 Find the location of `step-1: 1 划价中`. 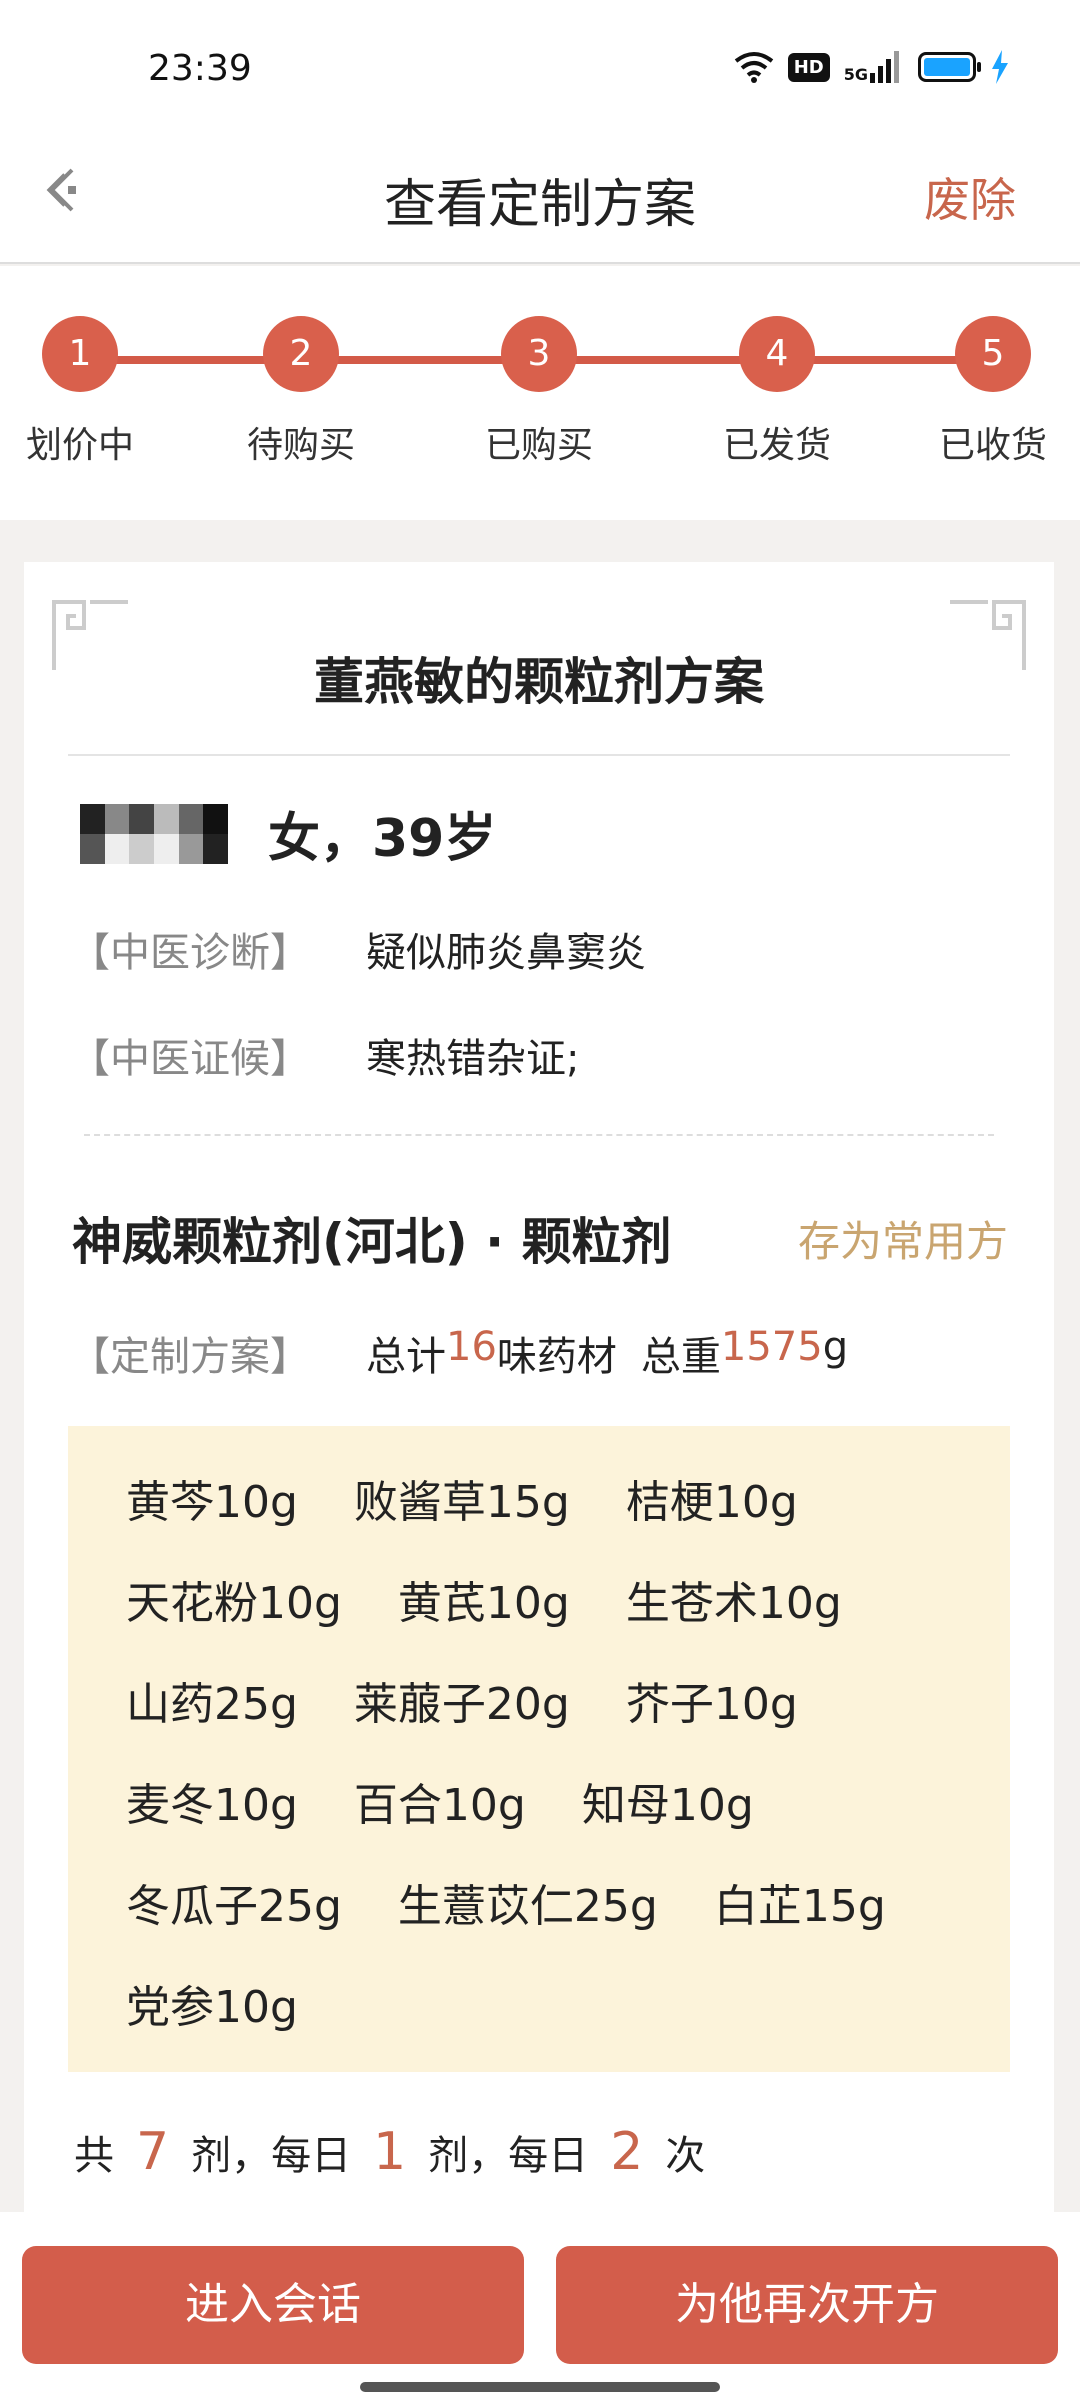

step-1: 1 划价中 is located at coordinates (80, 392).